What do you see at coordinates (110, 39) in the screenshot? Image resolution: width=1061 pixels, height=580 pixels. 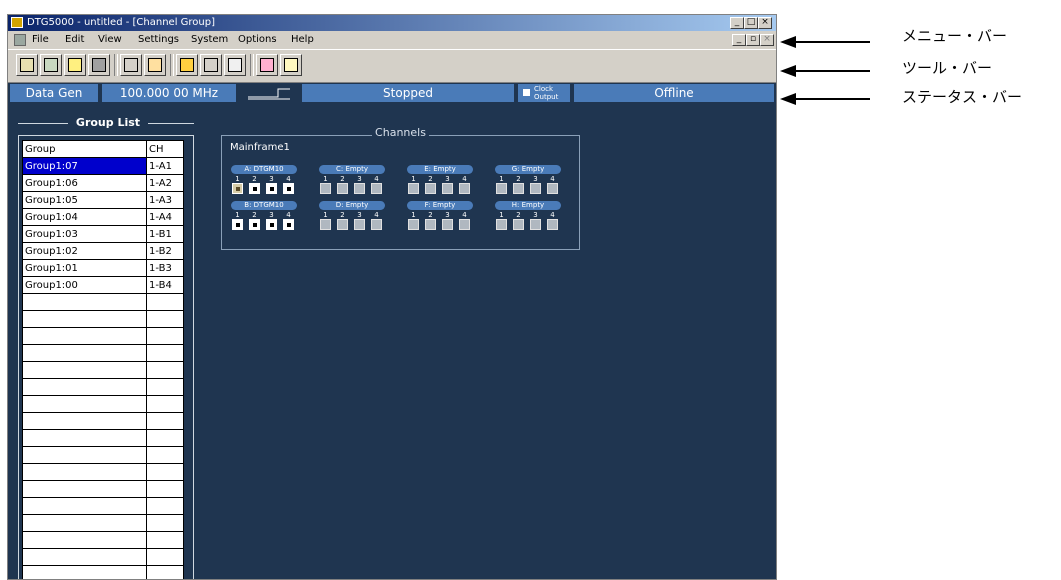 I see `menu-view: View` at bounding box center [110, 39].